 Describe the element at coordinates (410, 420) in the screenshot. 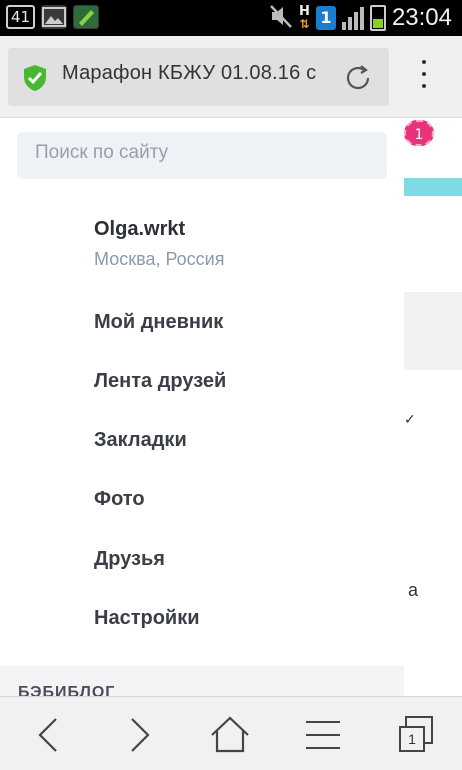

I see `checkmark-icon: ✓` at that location.